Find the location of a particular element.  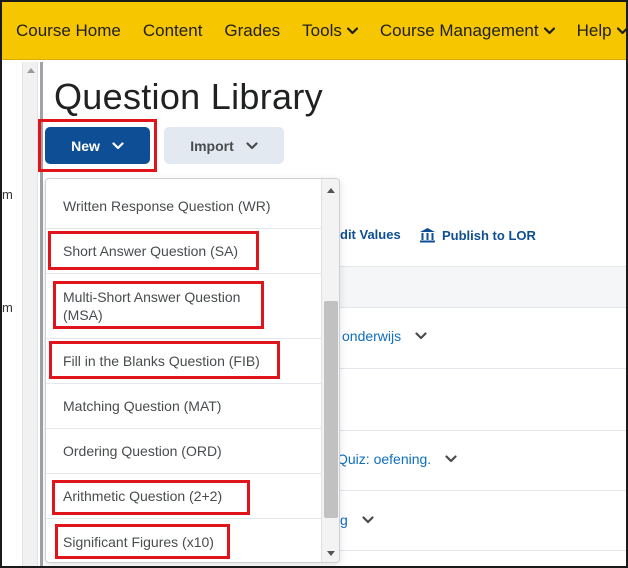

nav-course-home: Course Home is located at coordinates (68, 31).